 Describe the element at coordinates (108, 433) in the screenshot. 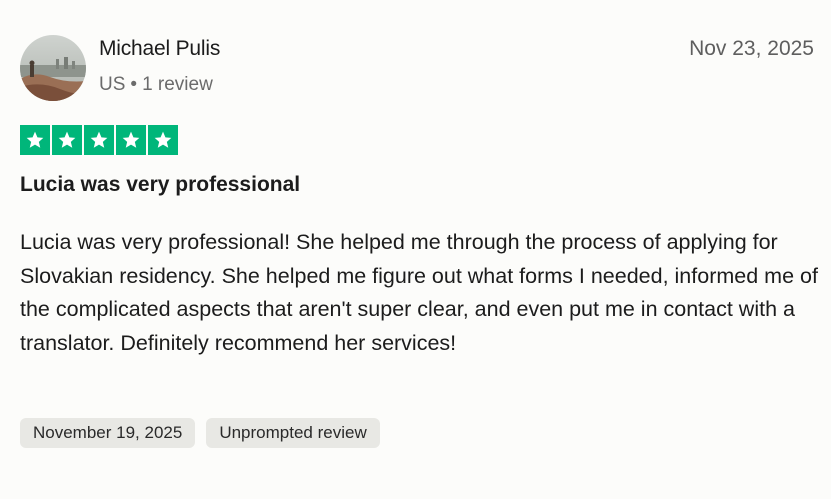

I see `experience-date-tag: November 19, 2025` at that location.